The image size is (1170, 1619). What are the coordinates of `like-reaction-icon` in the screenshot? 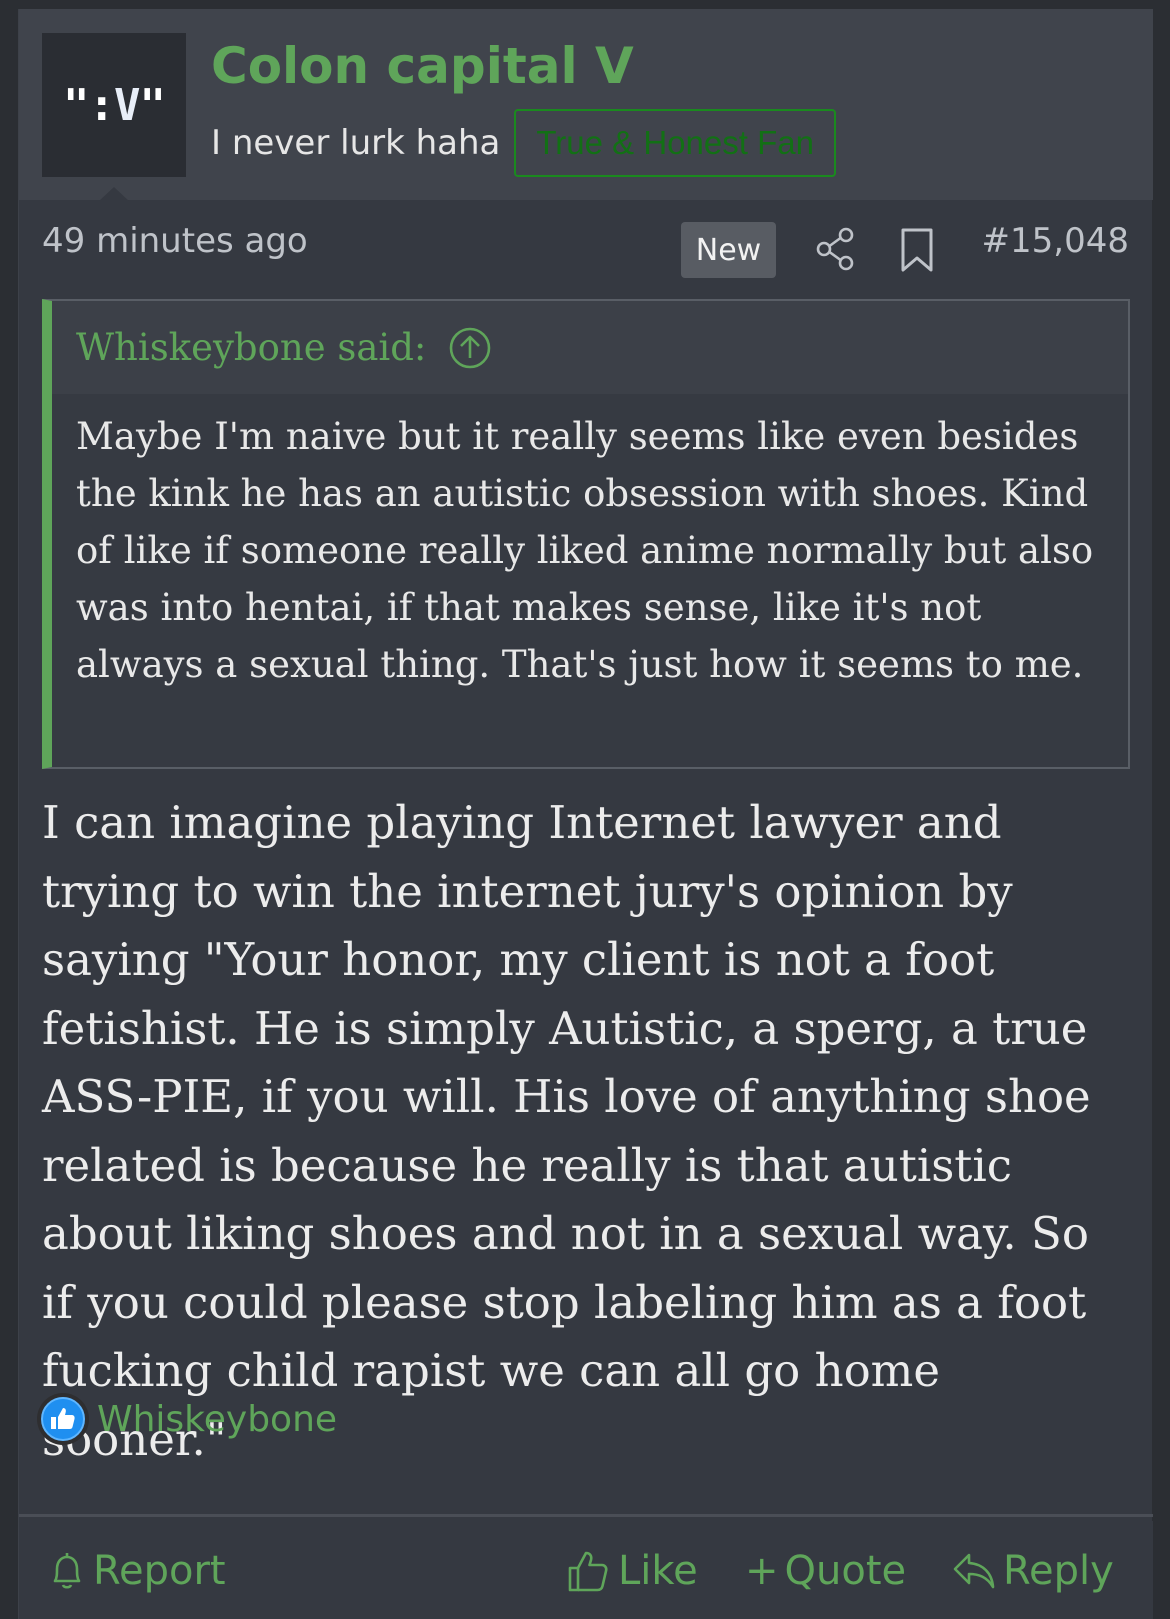 It's located at (63, 1419).